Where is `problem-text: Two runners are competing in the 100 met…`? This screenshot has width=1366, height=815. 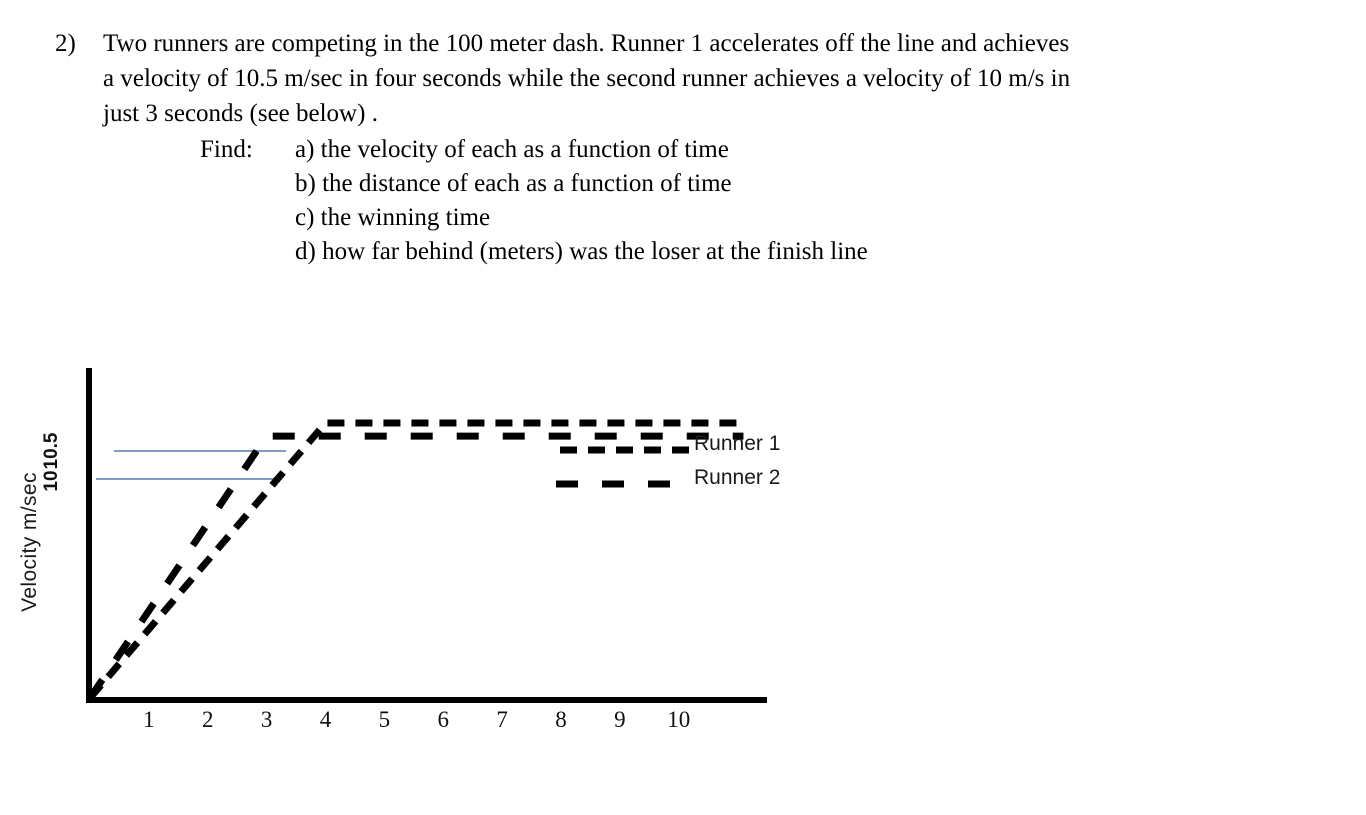 problem-text: Two runners are competing in the 100 met… is located at coordinates (694, 78).